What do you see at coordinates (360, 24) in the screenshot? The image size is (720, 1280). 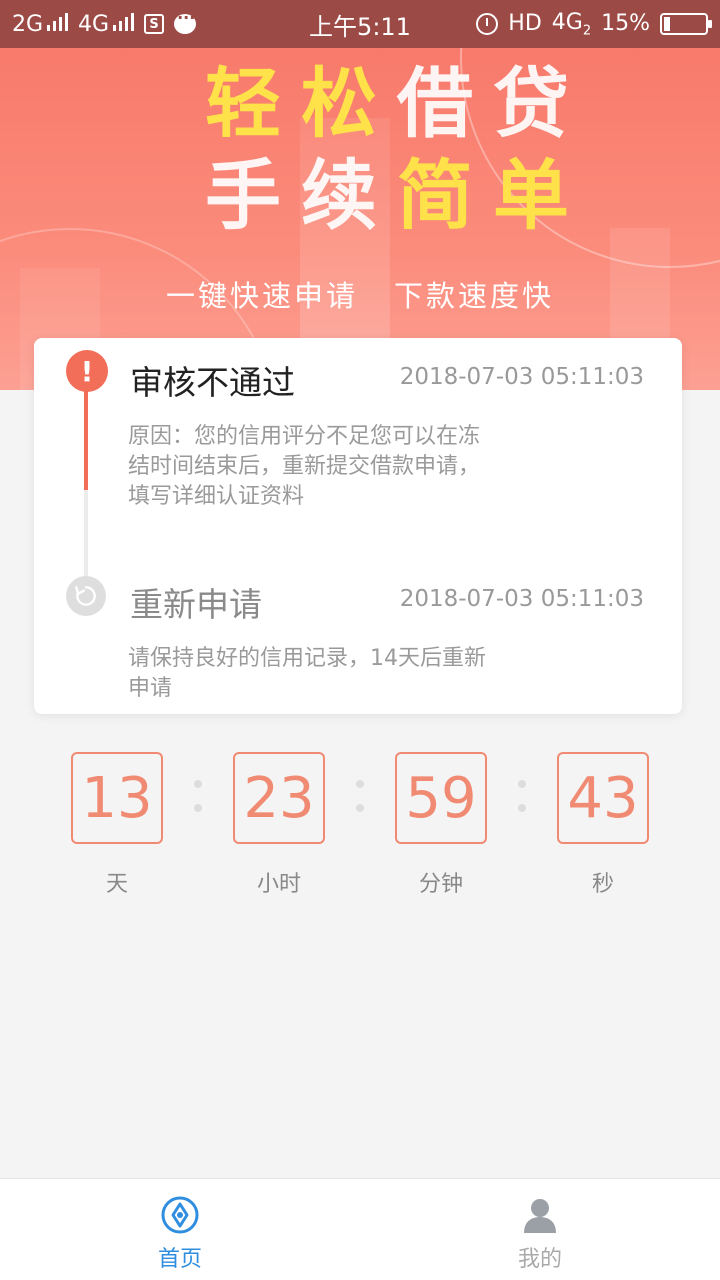 I see `status-bar: 2G 4G S 上午5:11 HD 4G2 15%` at bounding box center [360, 24].